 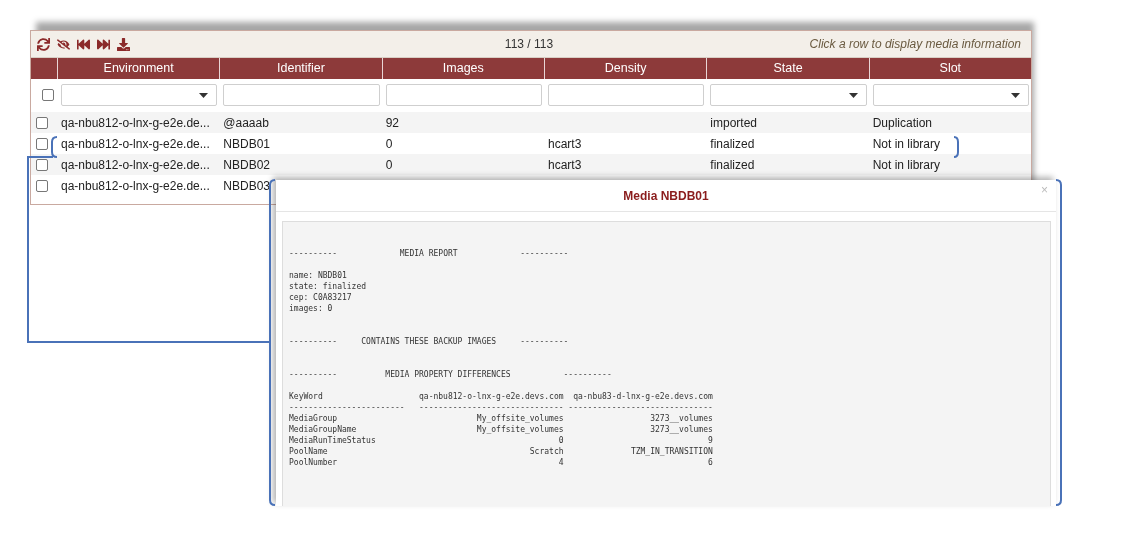 What do you see at coordinates (429, 341) in the screenshot?
I see `report-heading: ---------- CONTAINS THESE BACKUP IMAGES ----------` at bounding box center [429, 341].